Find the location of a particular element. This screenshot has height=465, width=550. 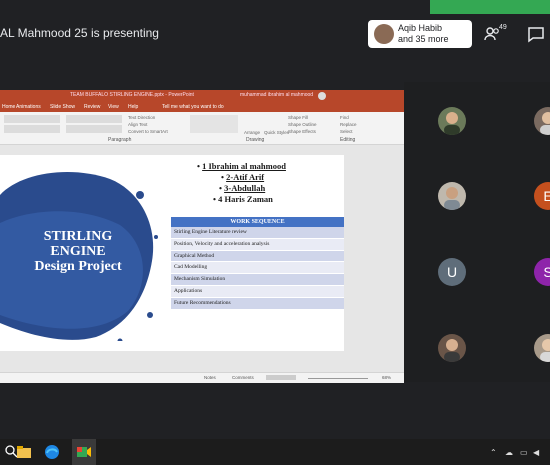

participants-chip: Aqib Habib and 35 more is located at coordinates (420, 34).